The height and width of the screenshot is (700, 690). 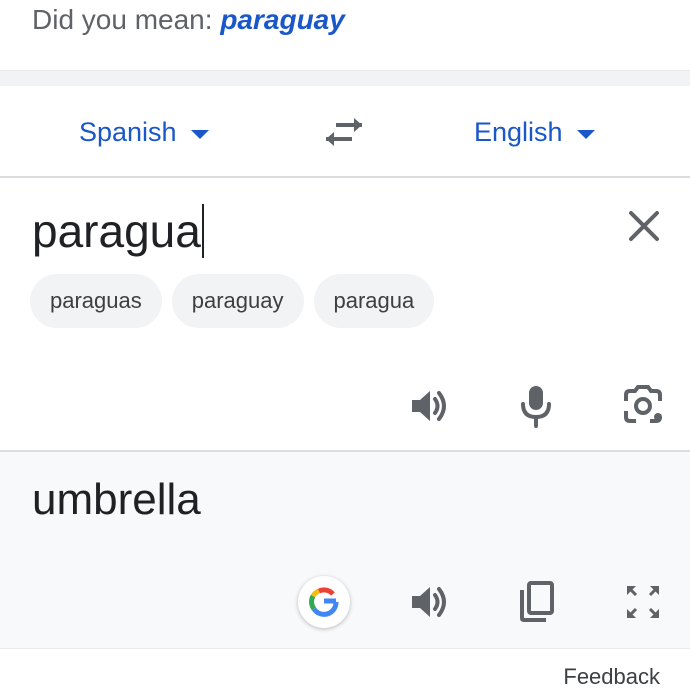 What do you see at coordinates (126, 19) in the screenshot?
I see `did-you-mean-prefix: Did you mean:` at bounding box center [126, 19].